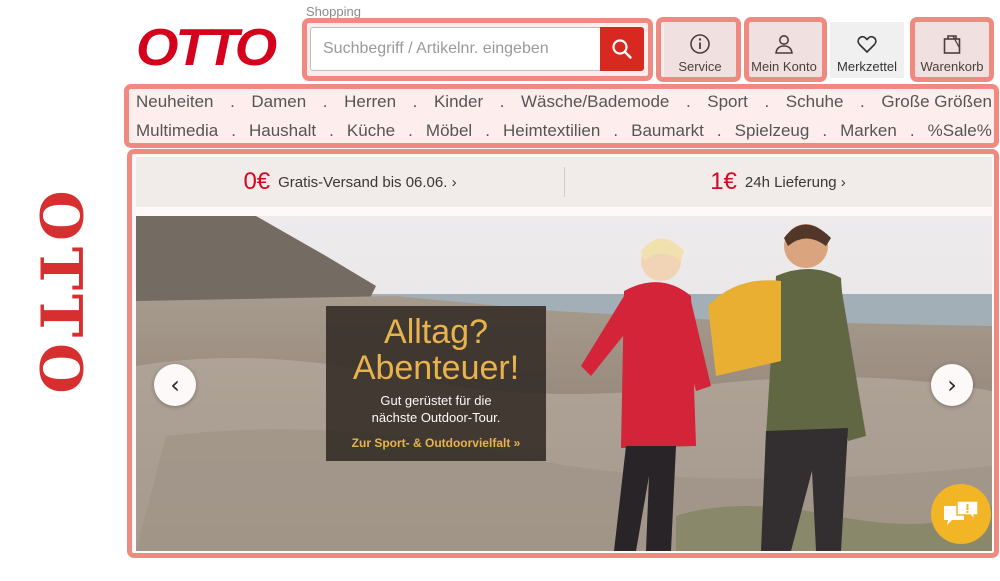  Describe the element at coordinates (370, 102) in the screenshot. I see `nav-item-herren: Herren` at that location.